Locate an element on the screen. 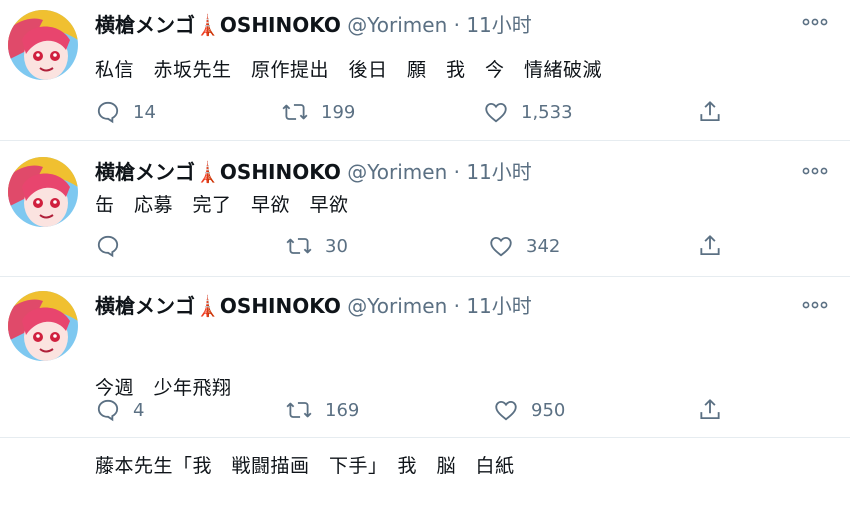 The width and height of the screenshot is (850, 531). reply-button is located at coordinates (114, 246).